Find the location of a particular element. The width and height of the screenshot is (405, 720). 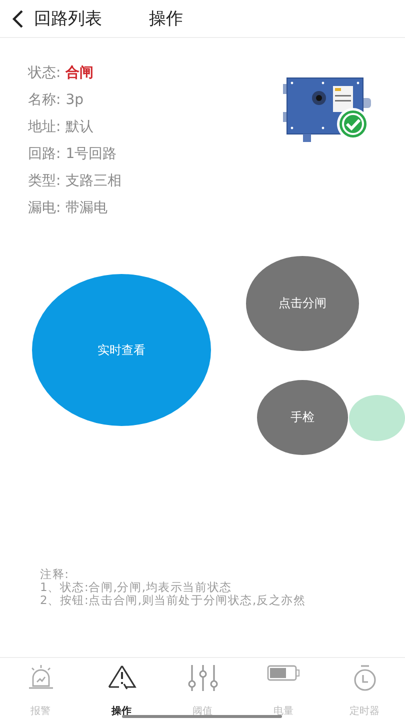

page-title: 操作 is located at coordinates (166, 19).